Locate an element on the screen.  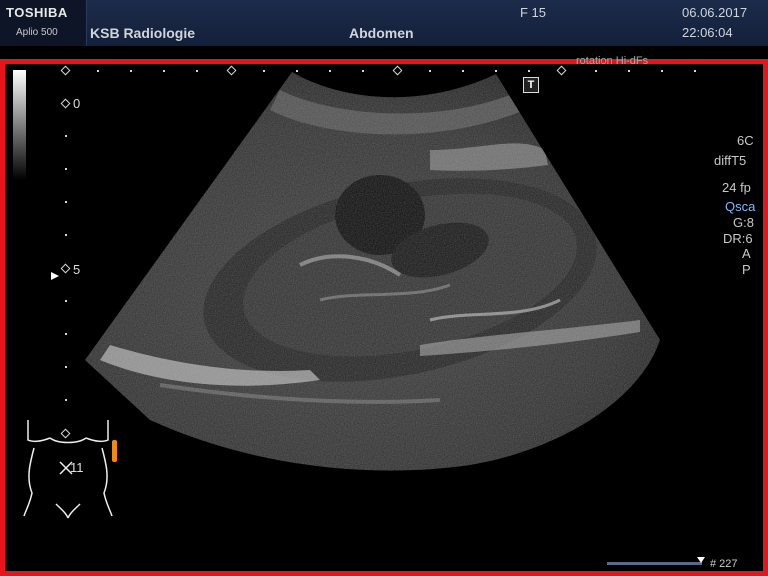
param-gain: G:8 is located at coordinates (743, 222).